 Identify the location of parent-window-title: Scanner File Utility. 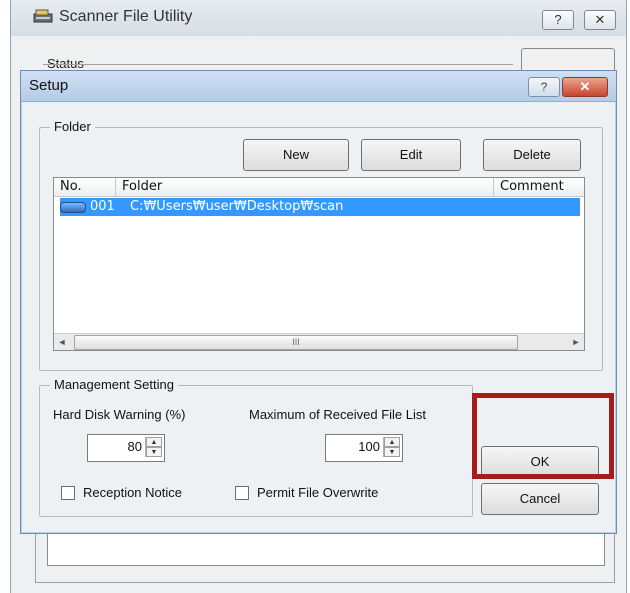
(126, 16).